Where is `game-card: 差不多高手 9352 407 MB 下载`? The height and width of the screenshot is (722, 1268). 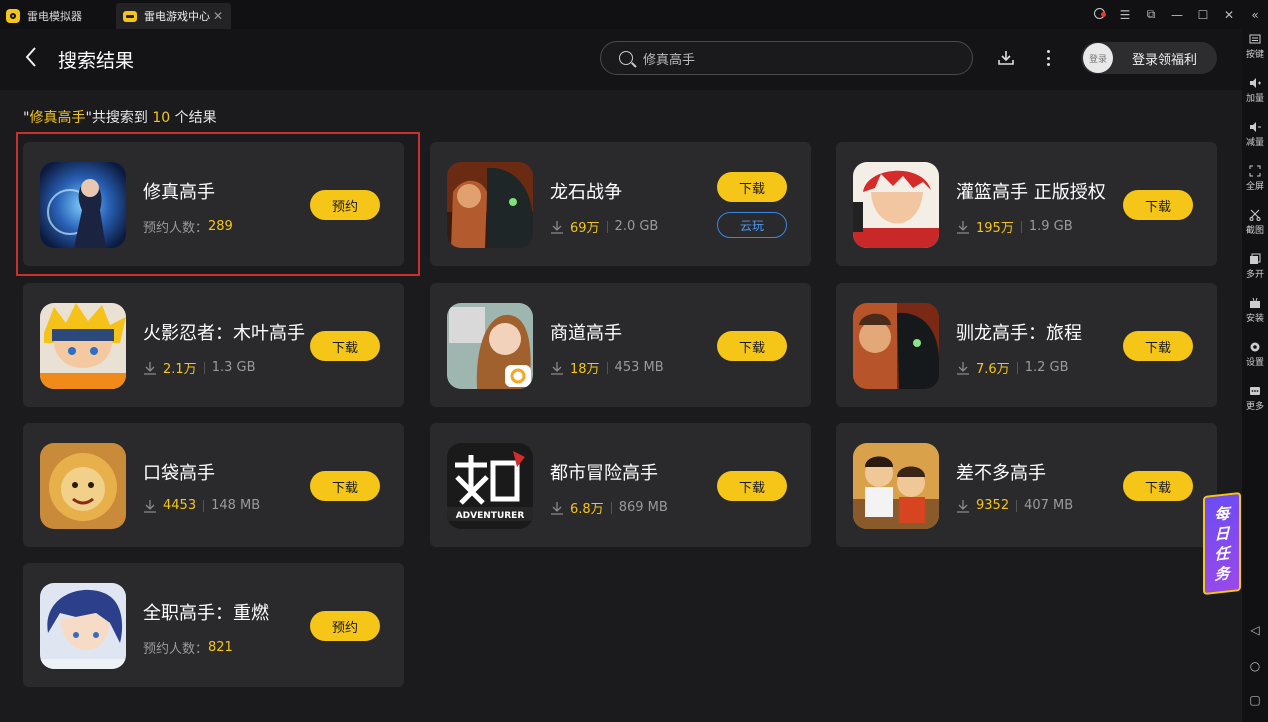
game-card: 差不多高手 9352 407 MB 下载 is located at coordinates (1026, 485).